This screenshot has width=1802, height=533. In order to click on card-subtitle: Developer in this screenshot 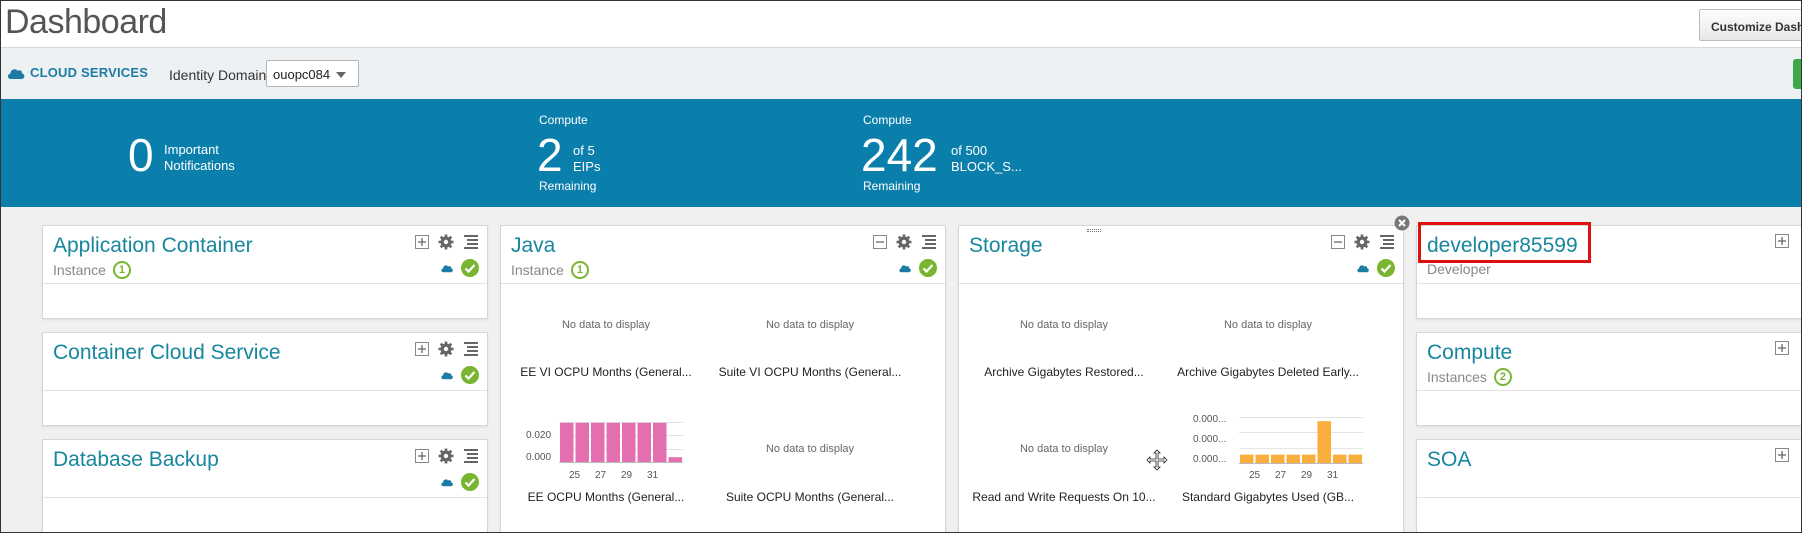, I will do `click(1459, 269)`.